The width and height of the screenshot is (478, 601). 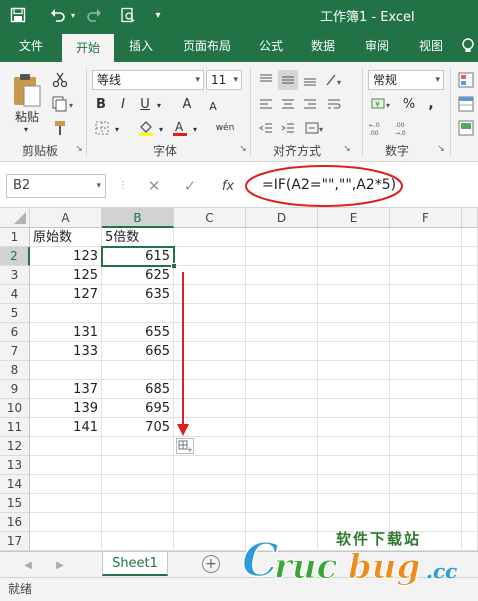 What do you see at coordinates (73, 15) in the screenshot?
I see `undo-dropdown-icon: ▾` at bounding box center [73, 15].